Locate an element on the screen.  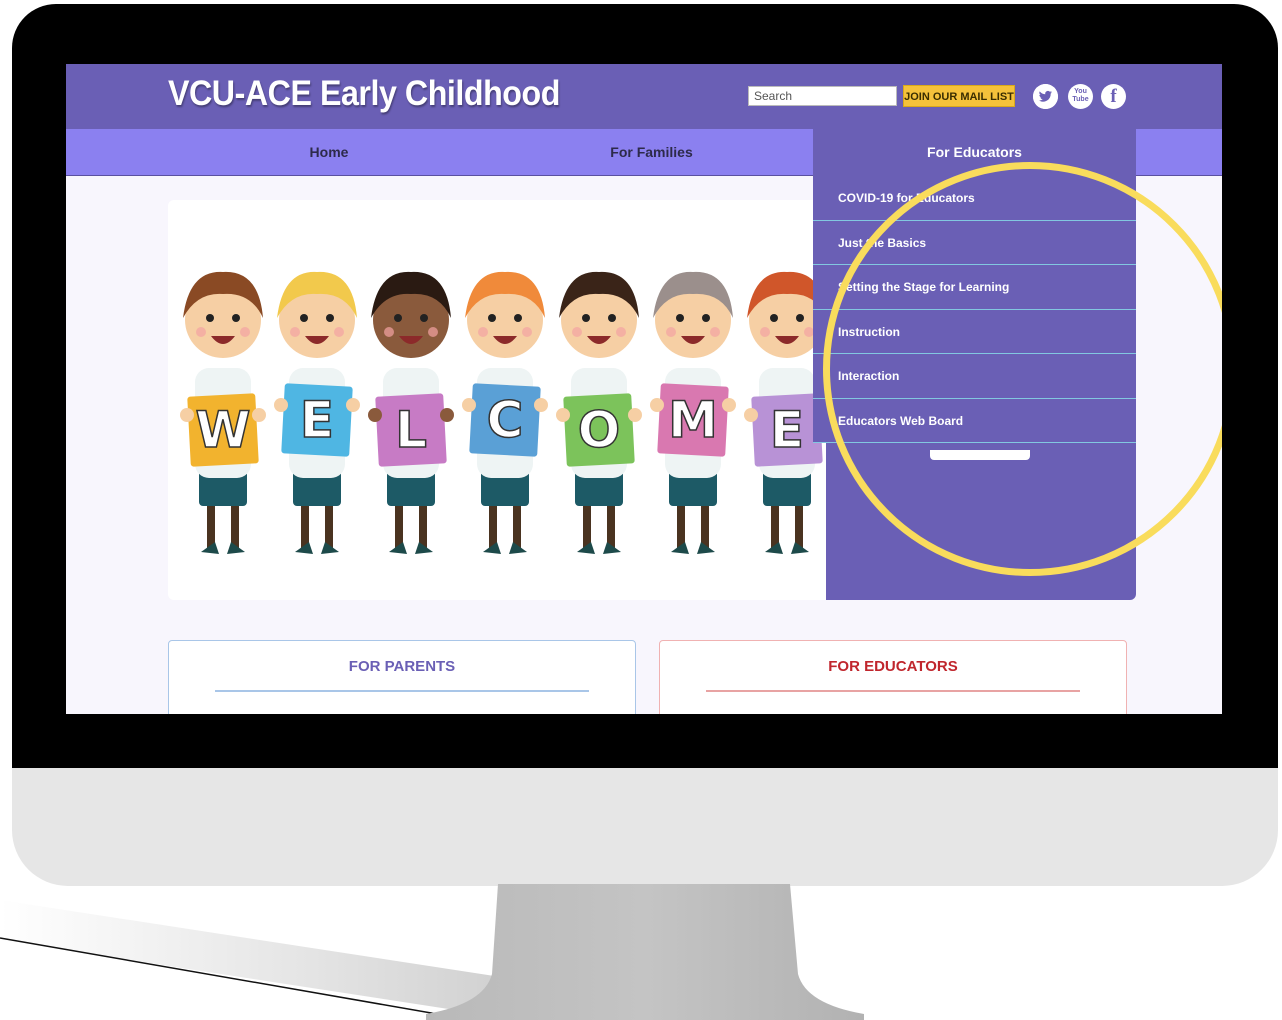
menu-item-just-the-basics: Just the Basics is located at coordinates (974, 243).